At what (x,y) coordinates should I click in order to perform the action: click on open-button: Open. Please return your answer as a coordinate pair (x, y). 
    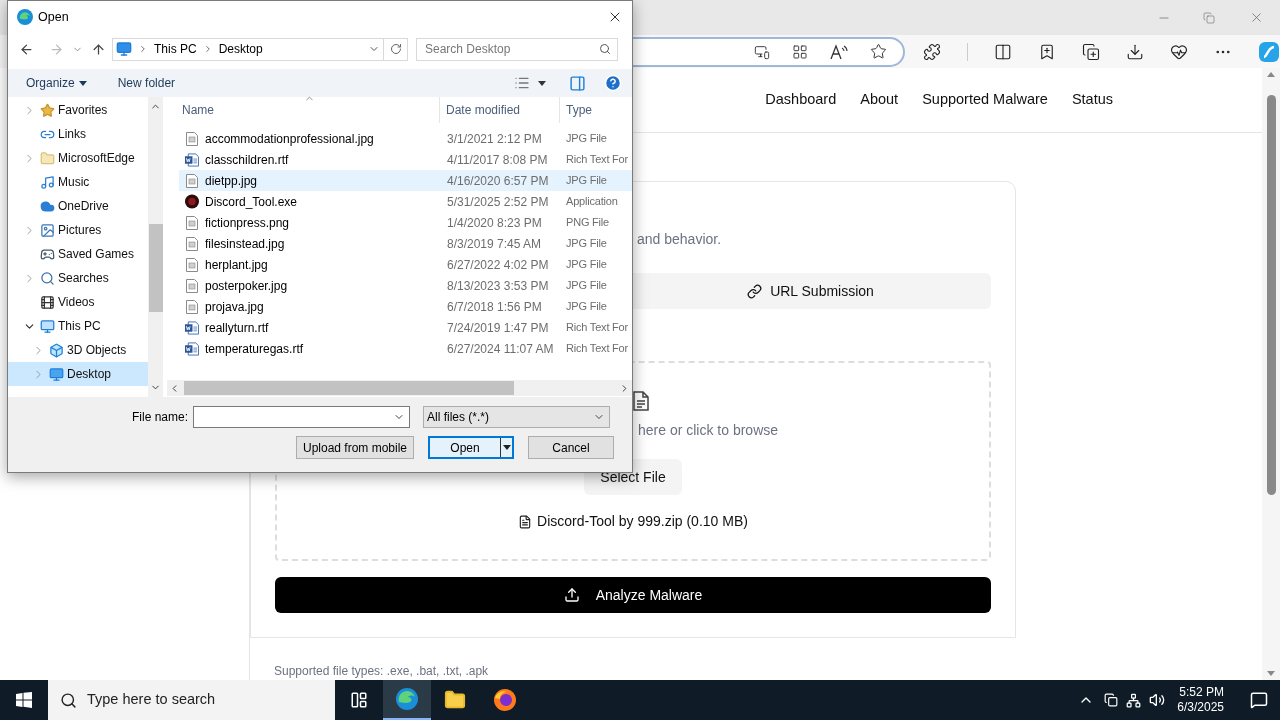
    Looking at the image, I should click on (471, 447).